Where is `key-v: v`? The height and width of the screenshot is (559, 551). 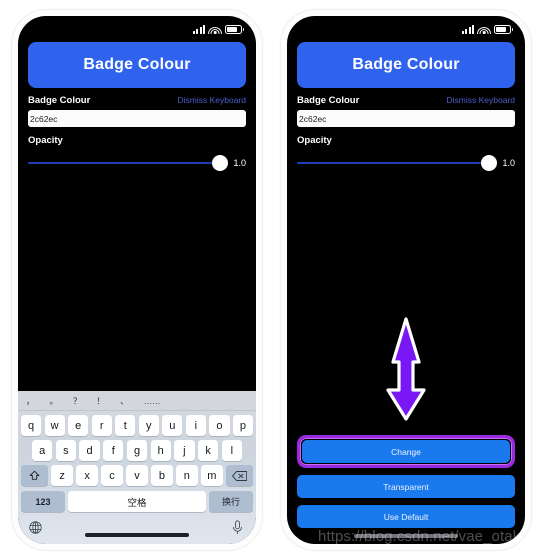 key-v: v is located at coordinates (137, 475).